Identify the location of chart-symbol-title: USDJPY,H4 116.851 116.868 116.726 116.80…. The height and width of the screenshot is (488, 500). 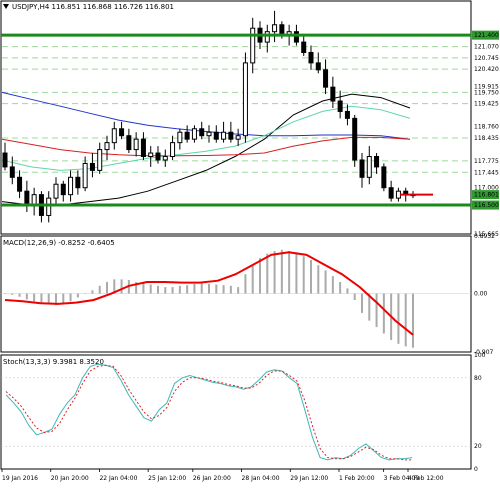
(93, 7).